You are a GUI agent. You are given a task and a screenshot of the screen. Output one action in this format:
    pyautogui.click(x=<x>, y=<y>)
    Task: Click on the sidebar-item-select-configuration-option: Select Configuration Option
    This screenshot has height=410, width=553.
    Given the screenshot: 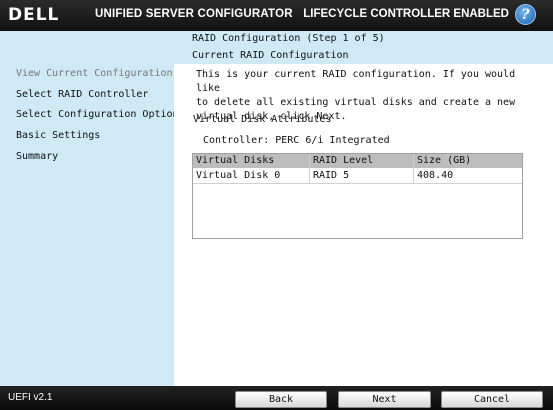 What is the action you would take?
    pyautogui.click(x=97, y=114)
    